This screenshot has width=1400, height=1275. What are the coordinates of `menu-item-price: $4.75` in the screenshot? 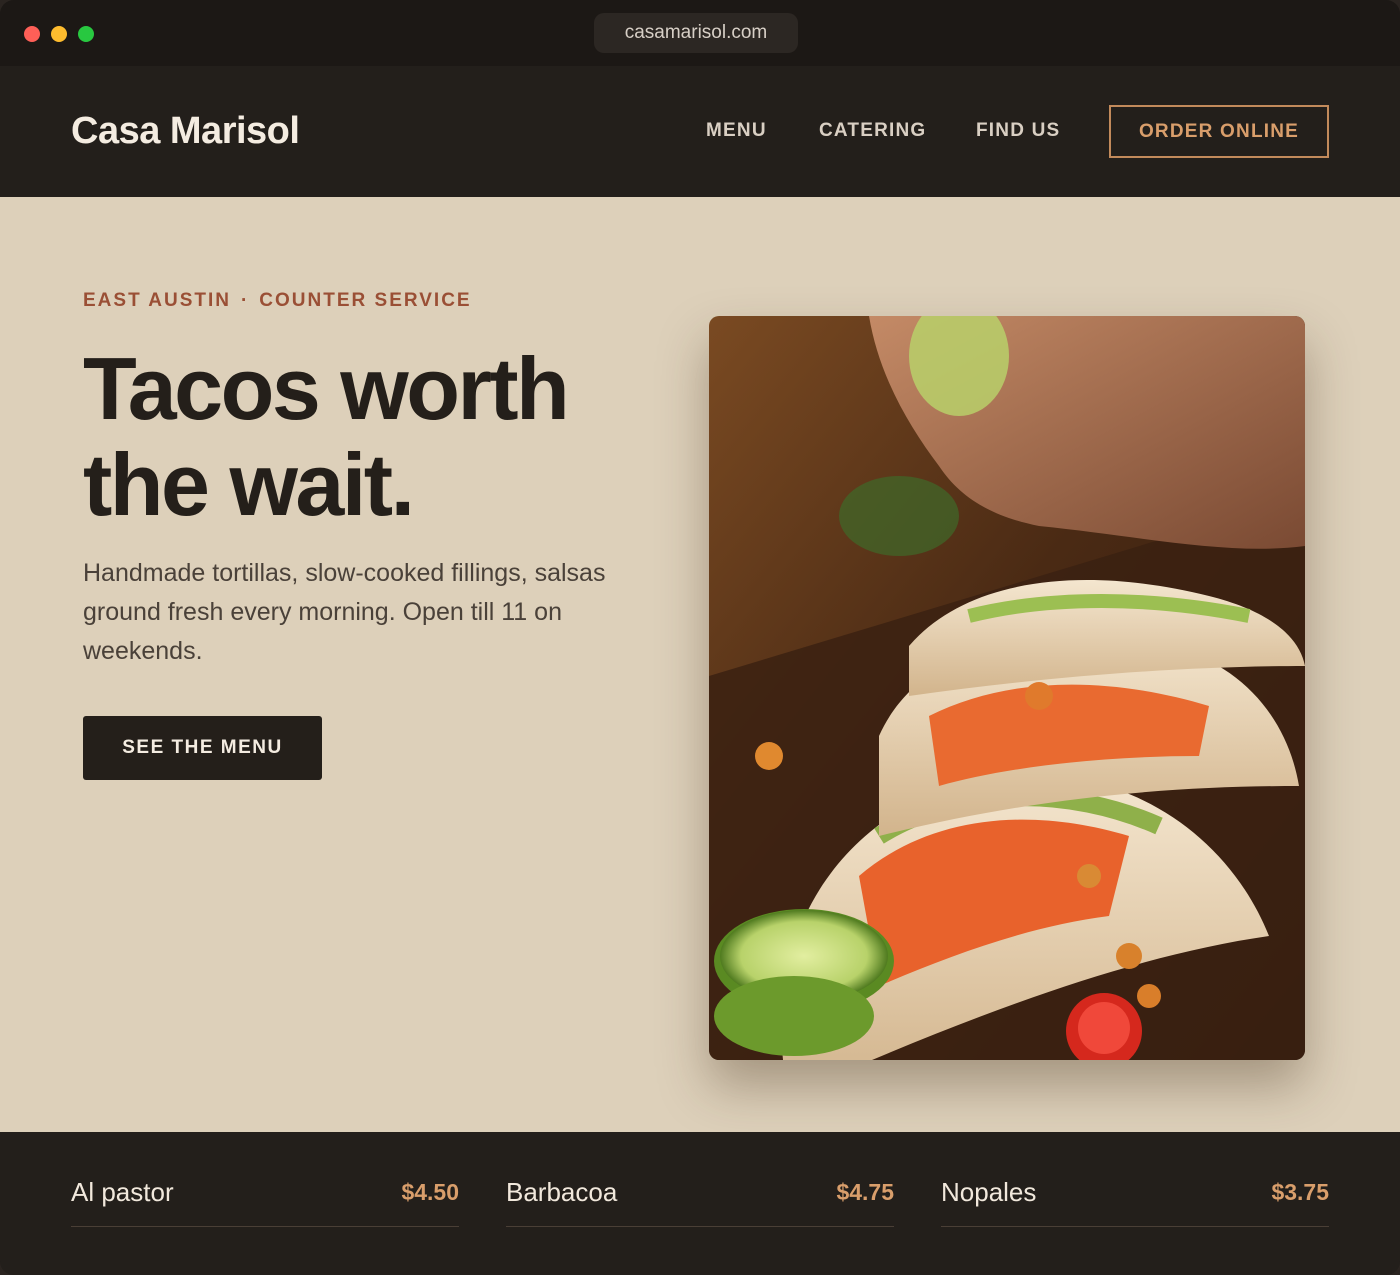 It's located at (865, 1192).